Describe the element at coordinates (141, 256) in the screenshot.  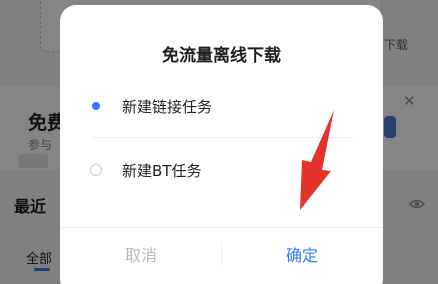
I see `cancel-button: 取消` at that location.